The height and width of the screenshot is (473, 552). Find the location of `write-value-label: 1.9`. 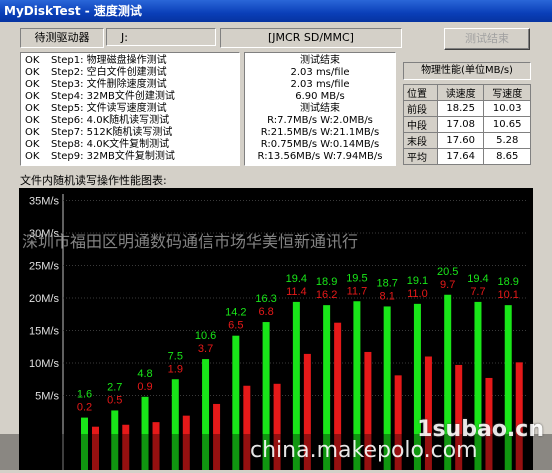

write-value-label: 1.9 is located at coordinates (175, 369).